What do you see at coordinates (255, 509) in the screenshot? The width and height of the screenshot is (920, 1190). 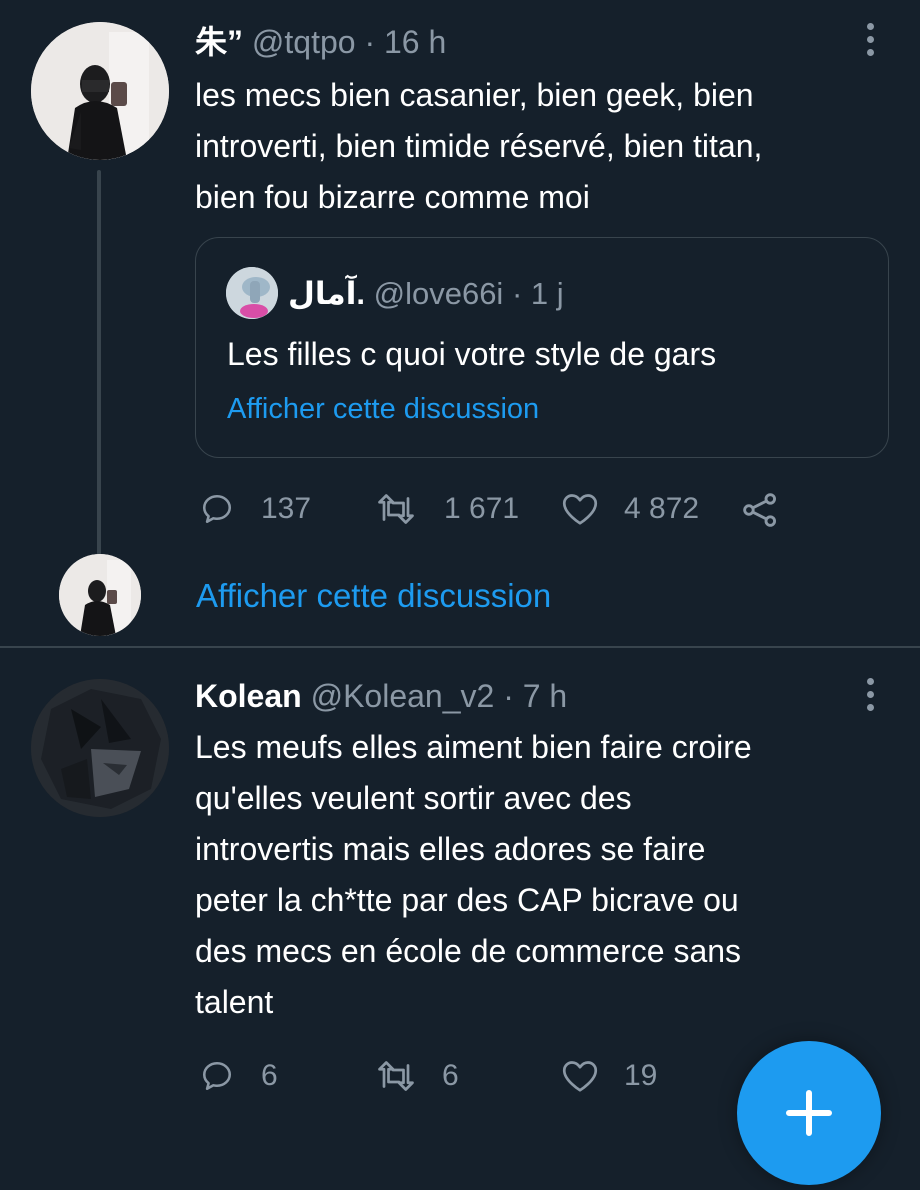 I see `reply-button: 137` at bounding box center [255, 509].